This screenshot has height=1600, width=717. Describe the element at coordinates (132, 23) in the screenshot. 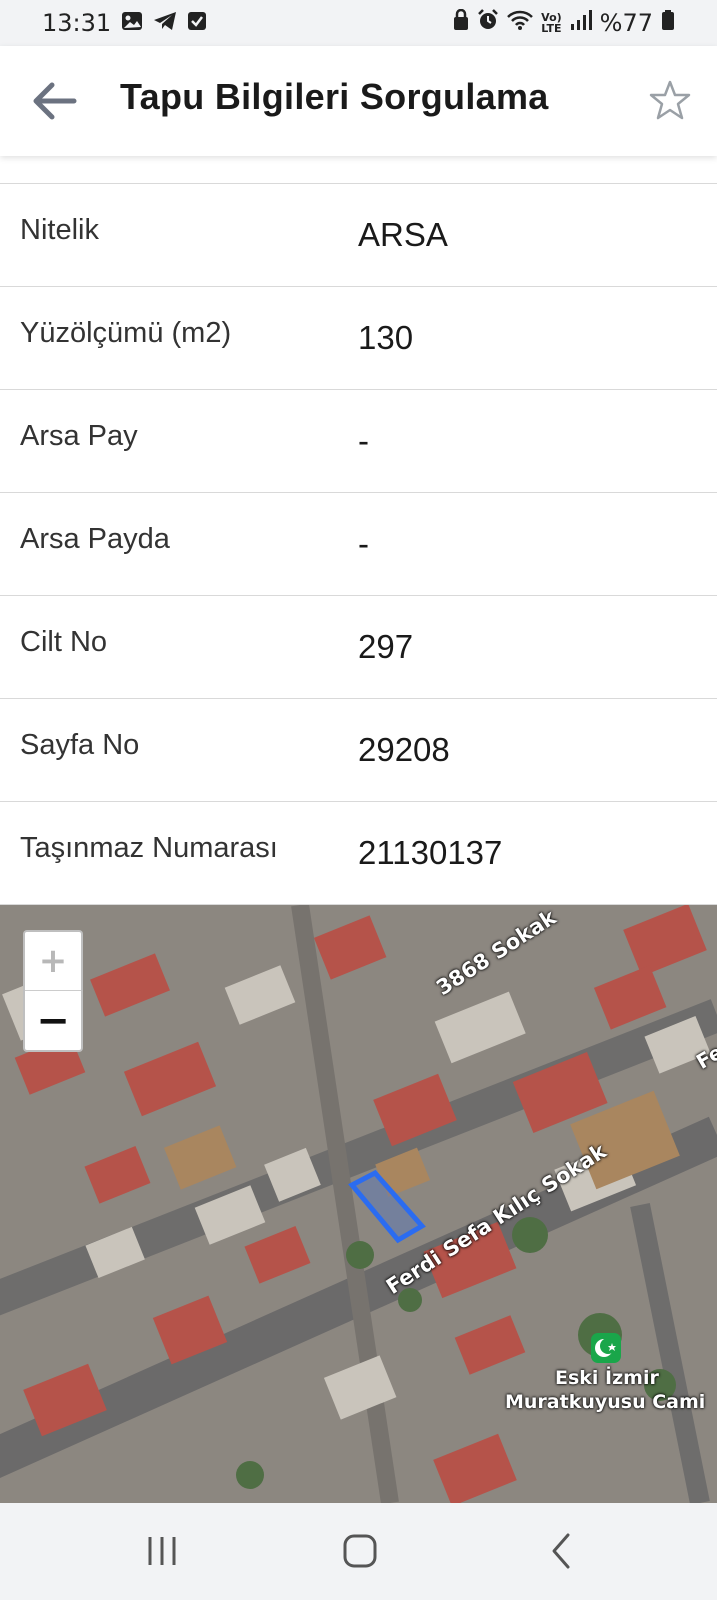

I see `gallery-icon` at that location.